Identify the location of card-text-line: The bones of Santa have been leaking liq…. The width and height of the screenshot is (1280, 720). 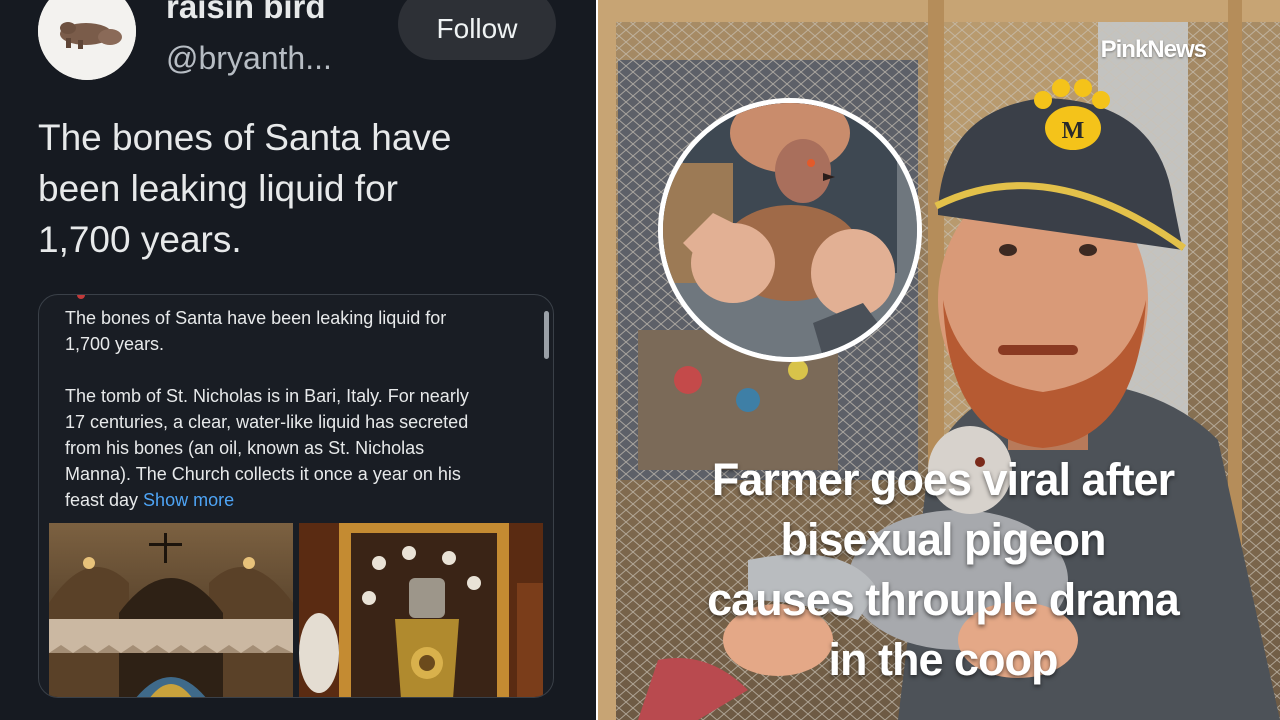
(256, 318).